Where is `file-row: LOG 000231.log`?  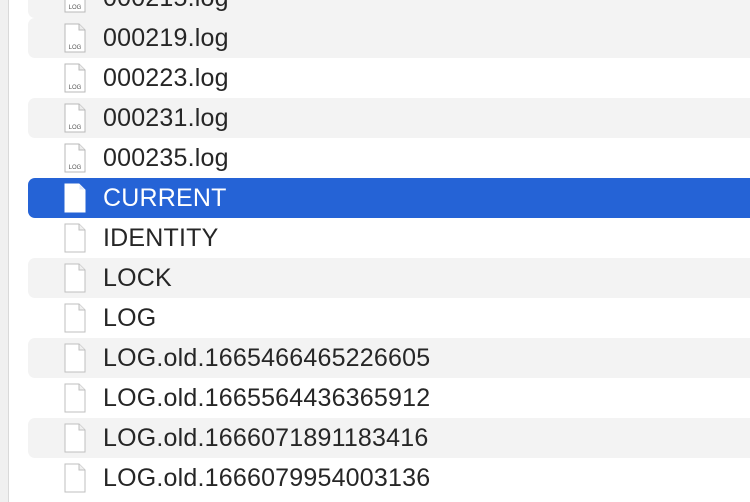
file-row: LOG 000231.log is located at coordinates (389, 118).